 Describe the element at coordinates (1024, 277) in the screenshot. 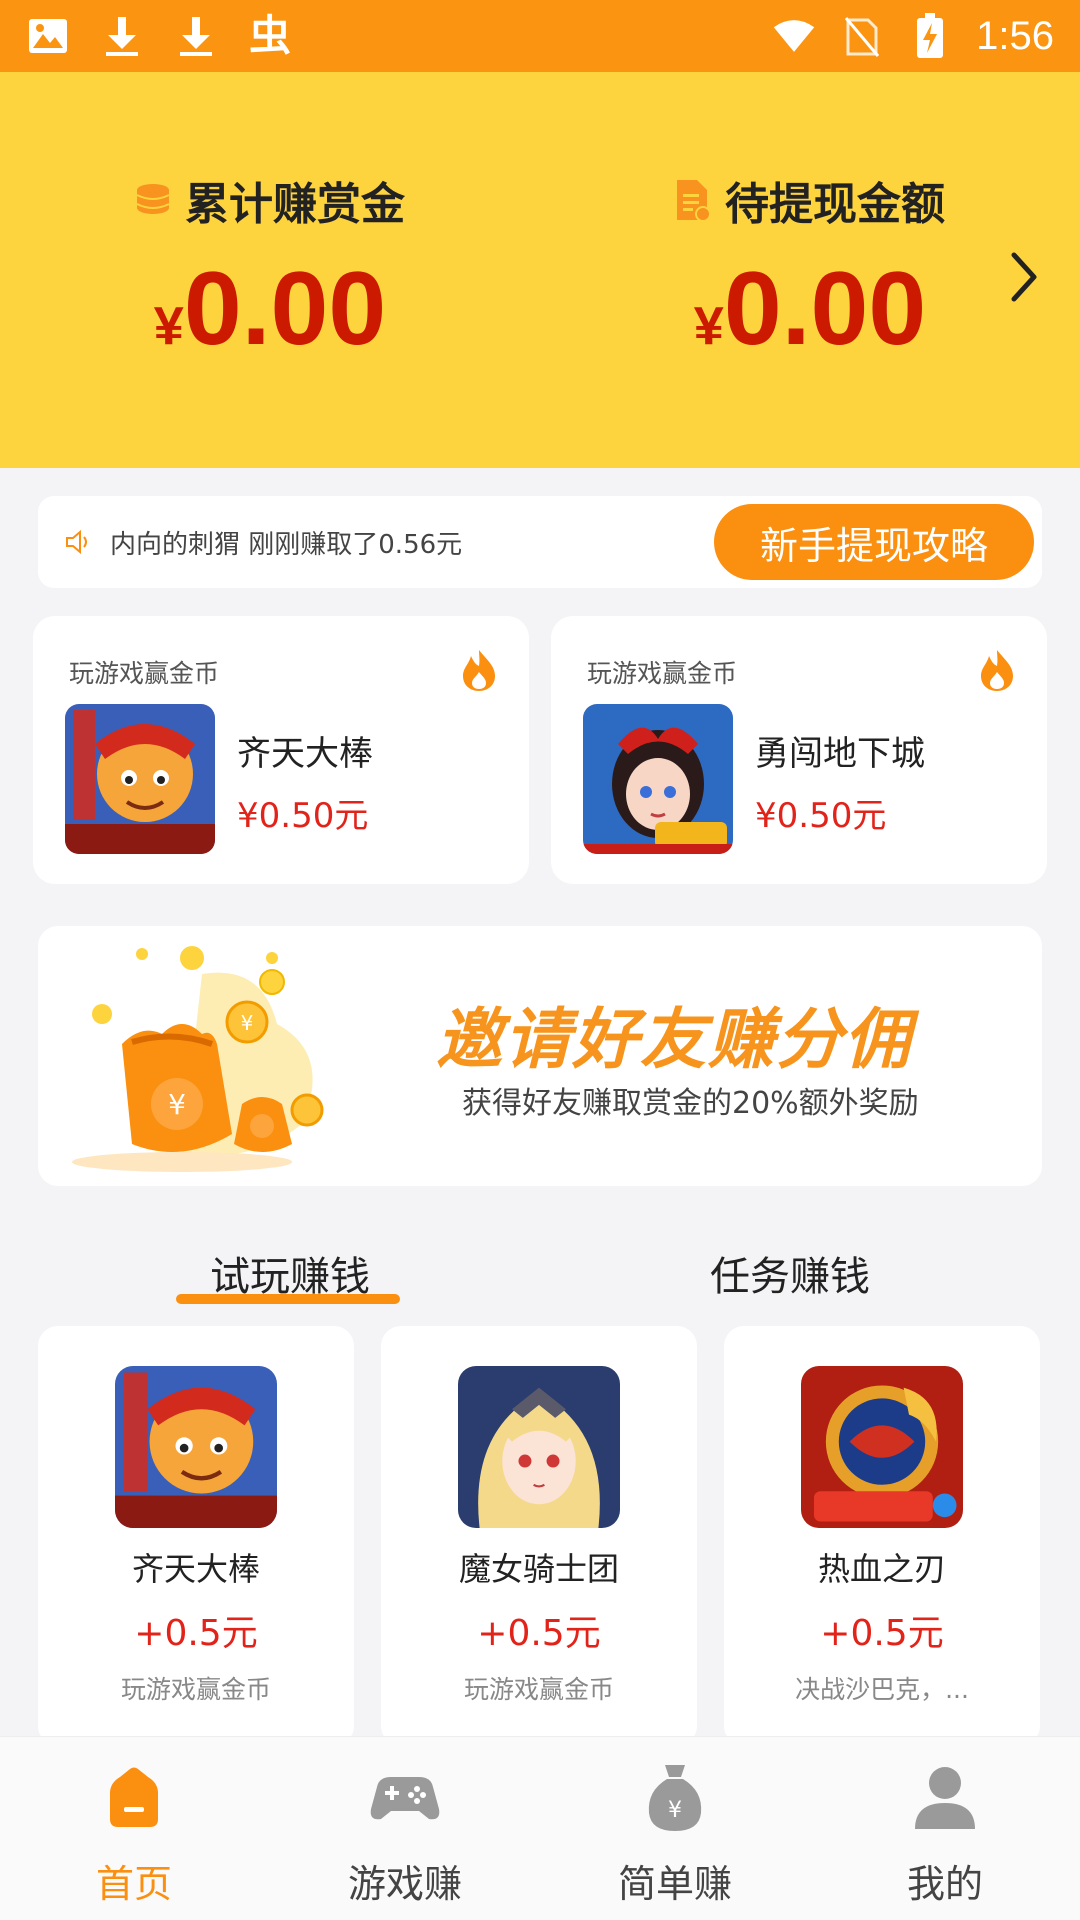

I see `chevron-right-icon` at that location.